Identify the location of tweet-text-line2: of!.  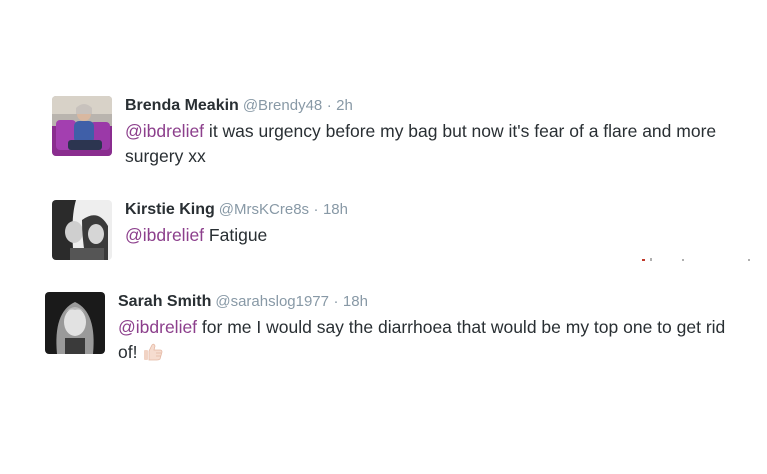
(128, 352).